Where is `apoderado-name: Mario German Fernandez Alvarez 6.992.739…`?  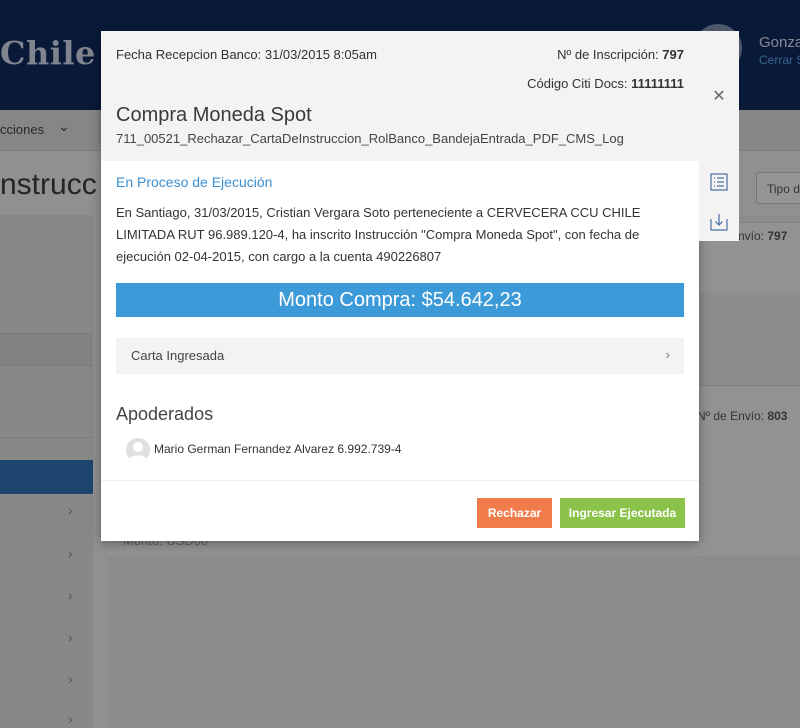
apoderado-name: Mario German Fernandez Alvarez 6.992.739… is located at coordinates (278, 449).